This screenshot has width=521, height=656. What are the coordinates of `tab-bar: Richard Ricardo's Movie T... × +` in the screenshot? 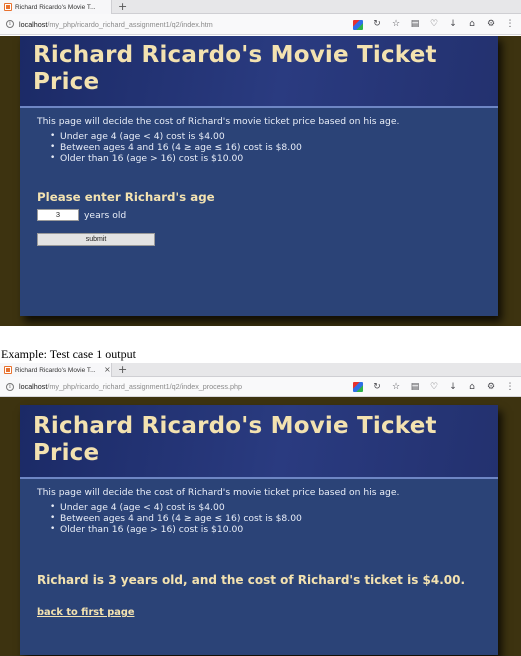 It's located at (260, 370).